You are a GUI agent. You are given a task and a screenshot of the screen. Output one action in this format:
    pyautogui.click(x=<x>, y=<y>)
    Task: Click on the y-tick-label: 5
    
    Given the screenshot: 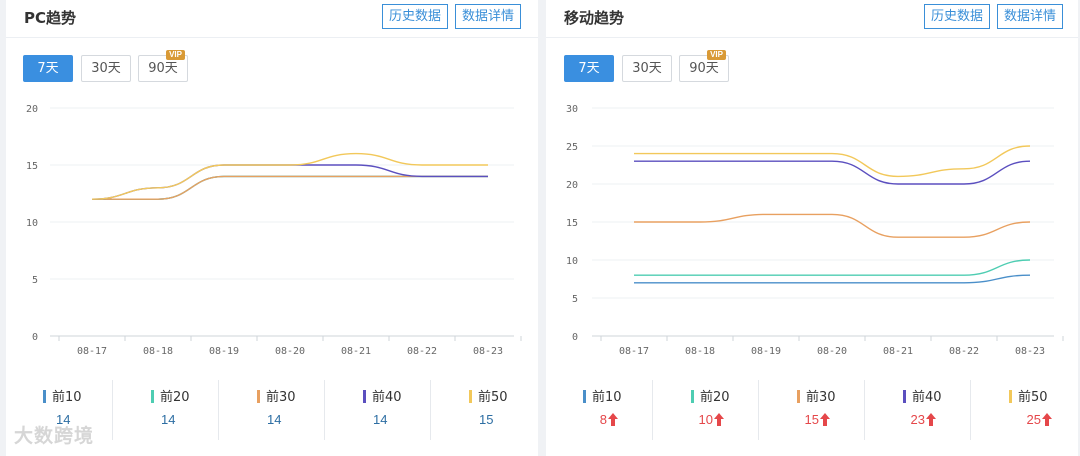 What is the action you would take?
    pyautogui.click(x=575, y=299)
    